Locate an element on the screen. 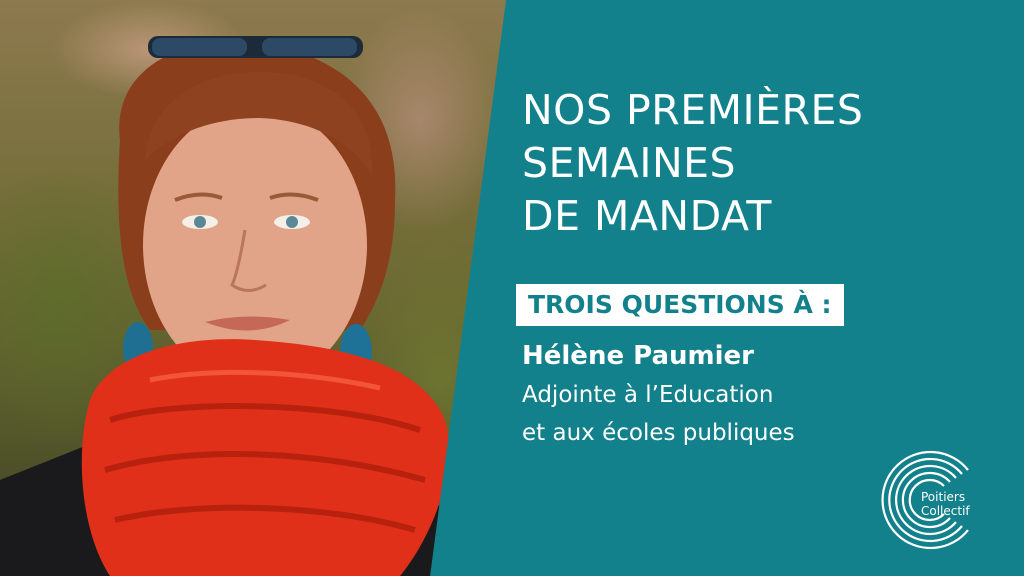 The width and height of the screenshot is (1024, 576). logo-text-line-1: Poitiers is located at coordinates (943, 497).